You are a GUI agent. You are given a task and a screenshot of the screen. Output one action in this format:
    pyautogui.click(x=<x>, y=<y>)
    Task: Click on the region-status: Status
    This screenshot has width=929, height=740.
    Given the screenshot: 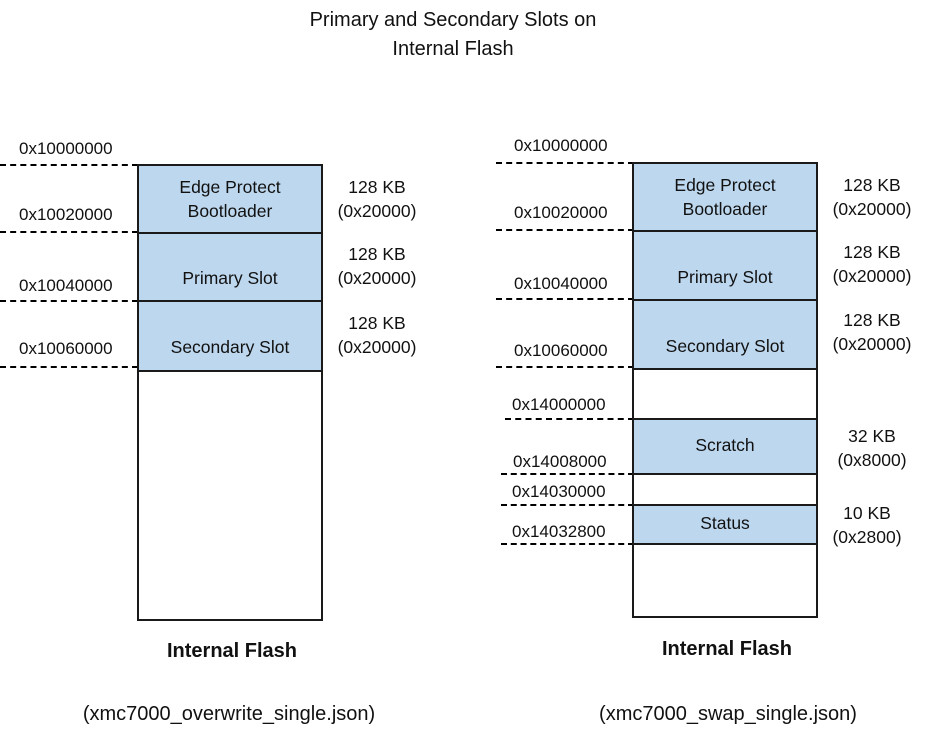 What is the action you would take?
    pyautogui.click(x=725, y=524)
    